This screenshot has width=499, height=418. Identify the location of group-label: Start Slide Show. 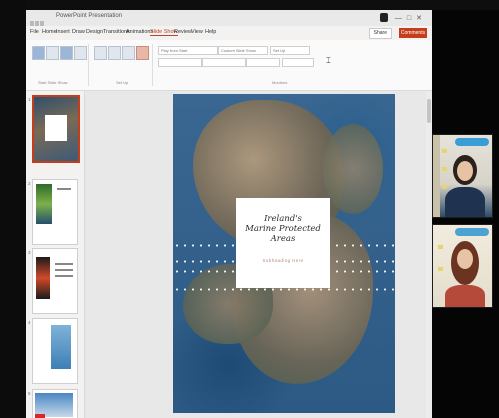
(53, 82).